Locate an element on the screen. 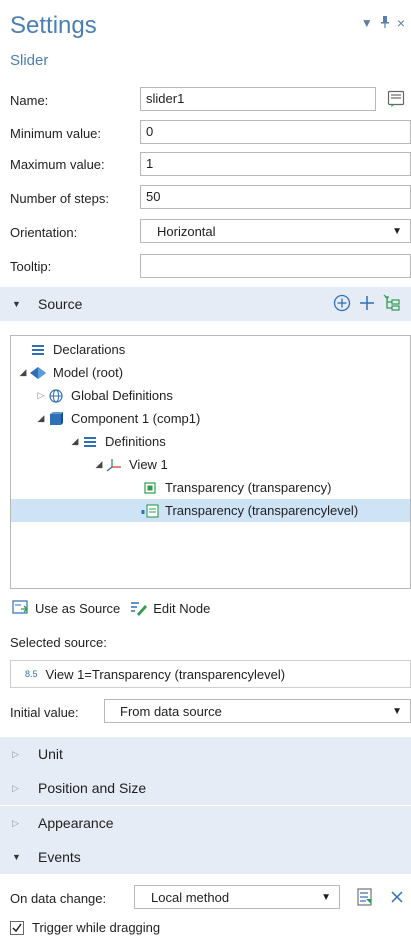 Image resolution: width=411 pixels, height=950 pixels. tooltip-label: Tooltip: is located at coordinates (31, 266).